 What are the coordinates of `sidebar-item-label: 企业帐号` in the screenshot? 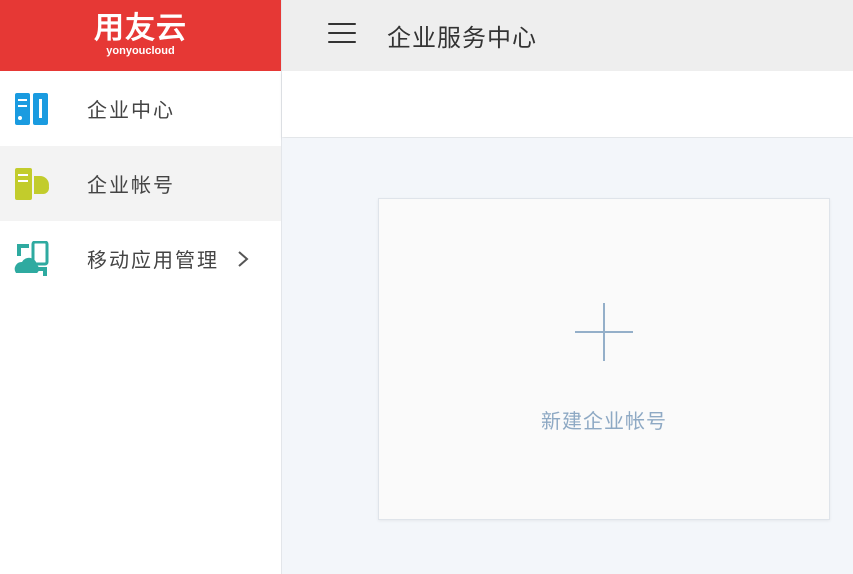 It's located at (131, 185).